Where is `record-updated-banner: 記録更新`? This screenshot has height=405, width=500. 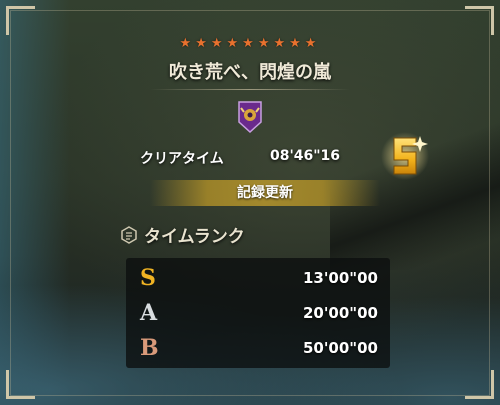
record-updated-banner: 記録更新 is located at coordinates (265, 193).